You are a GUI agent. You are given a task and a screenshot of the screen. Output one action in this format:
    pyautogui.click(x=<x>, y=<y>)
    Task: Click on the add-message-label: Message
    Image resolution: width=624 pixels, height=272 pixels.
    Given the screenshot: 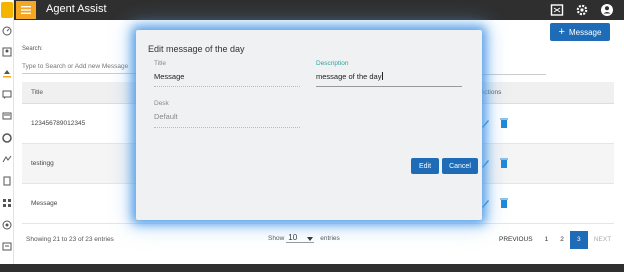 What is the action you would take?
    pyautogui.click(x=585, y=32)
    